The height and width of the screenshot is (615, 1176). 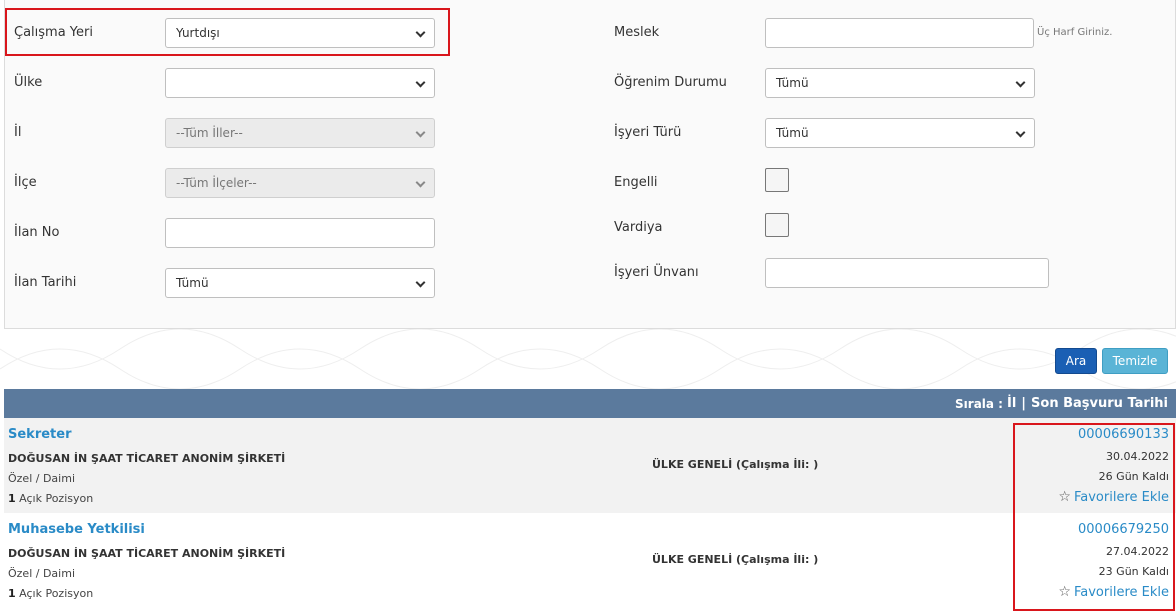 I want to click on isyeri-turu-label: İşyeri Türü, so click(x=648, y=132).